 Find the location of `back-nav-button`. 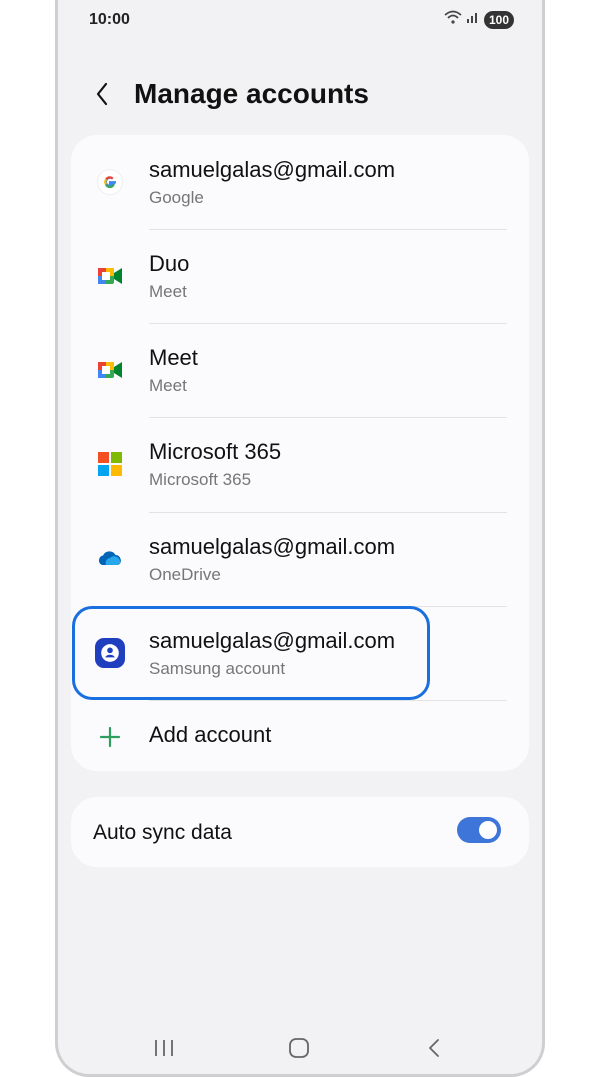

back-nav-button is located at coordinates (434, 1048).